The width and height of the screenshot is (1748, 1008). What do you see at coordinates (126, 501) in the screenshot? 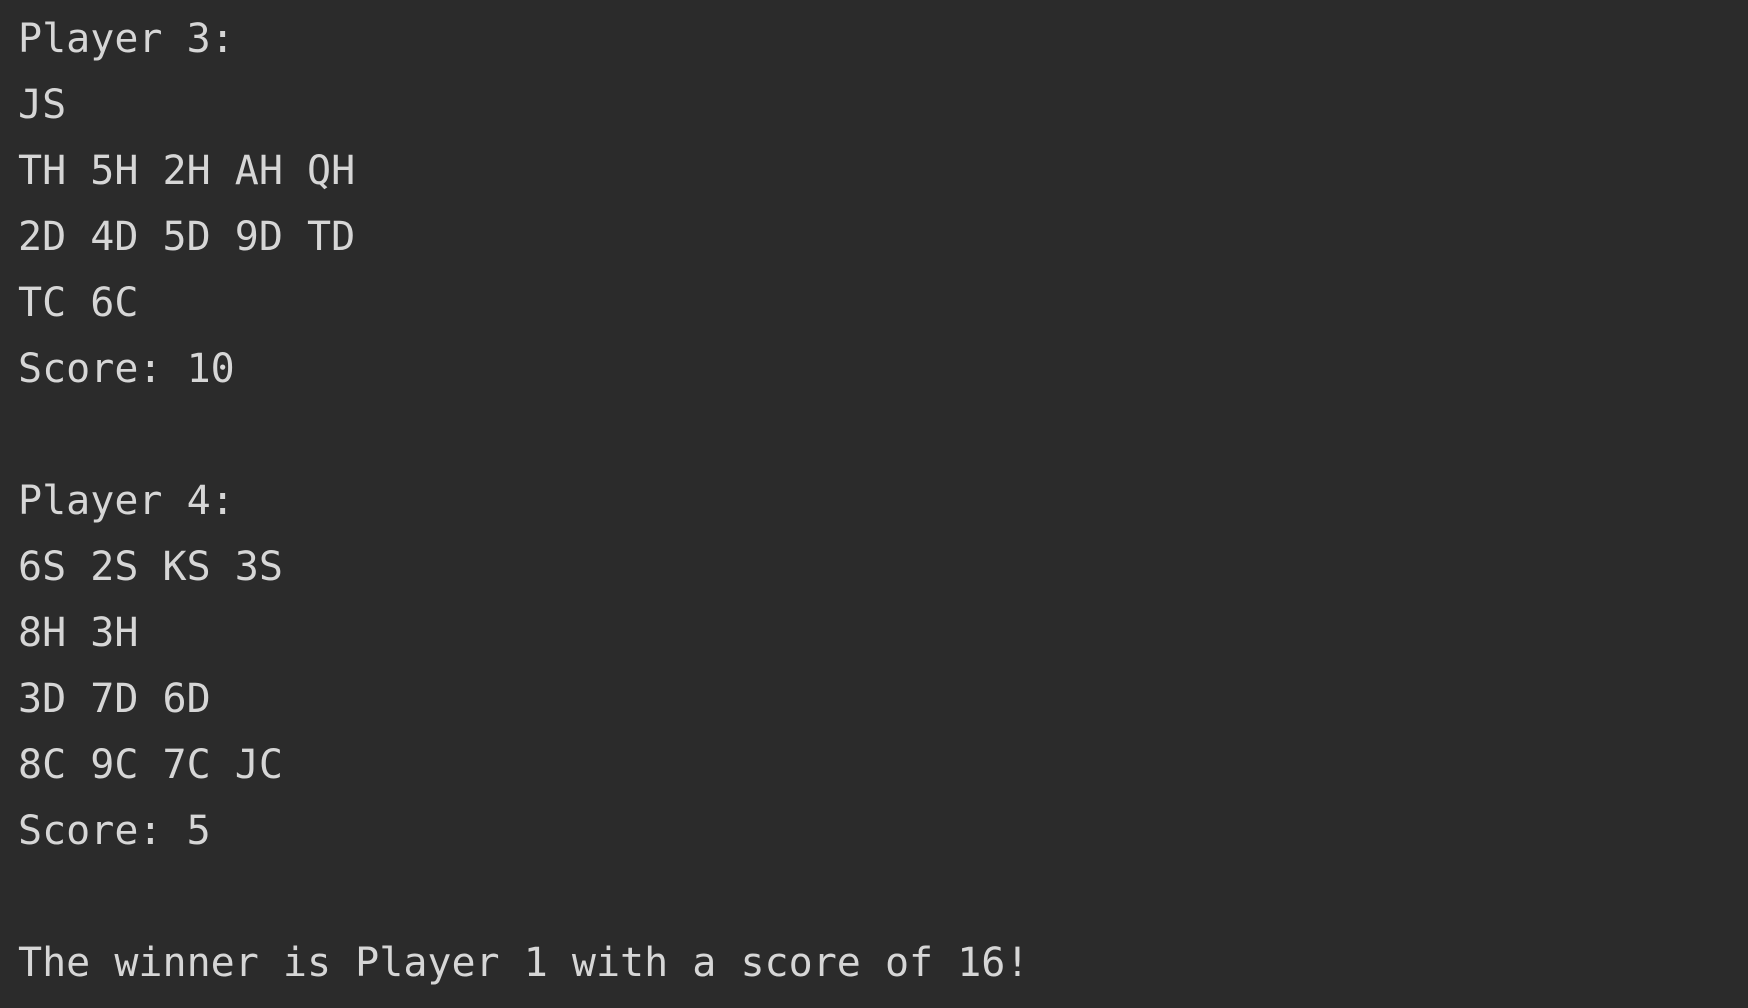
I see `console-line: Player 4:` at bounding box center [126, 501].